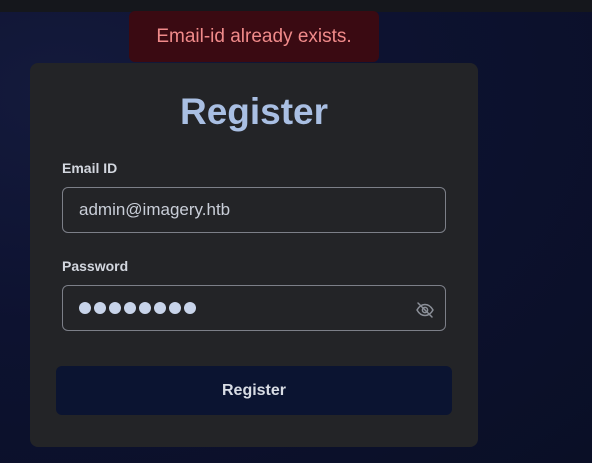 Image resolution: width=592 pixels, height=463 pixels. I want to click on email-value: admin@imagery.htb, so click(155, 209).